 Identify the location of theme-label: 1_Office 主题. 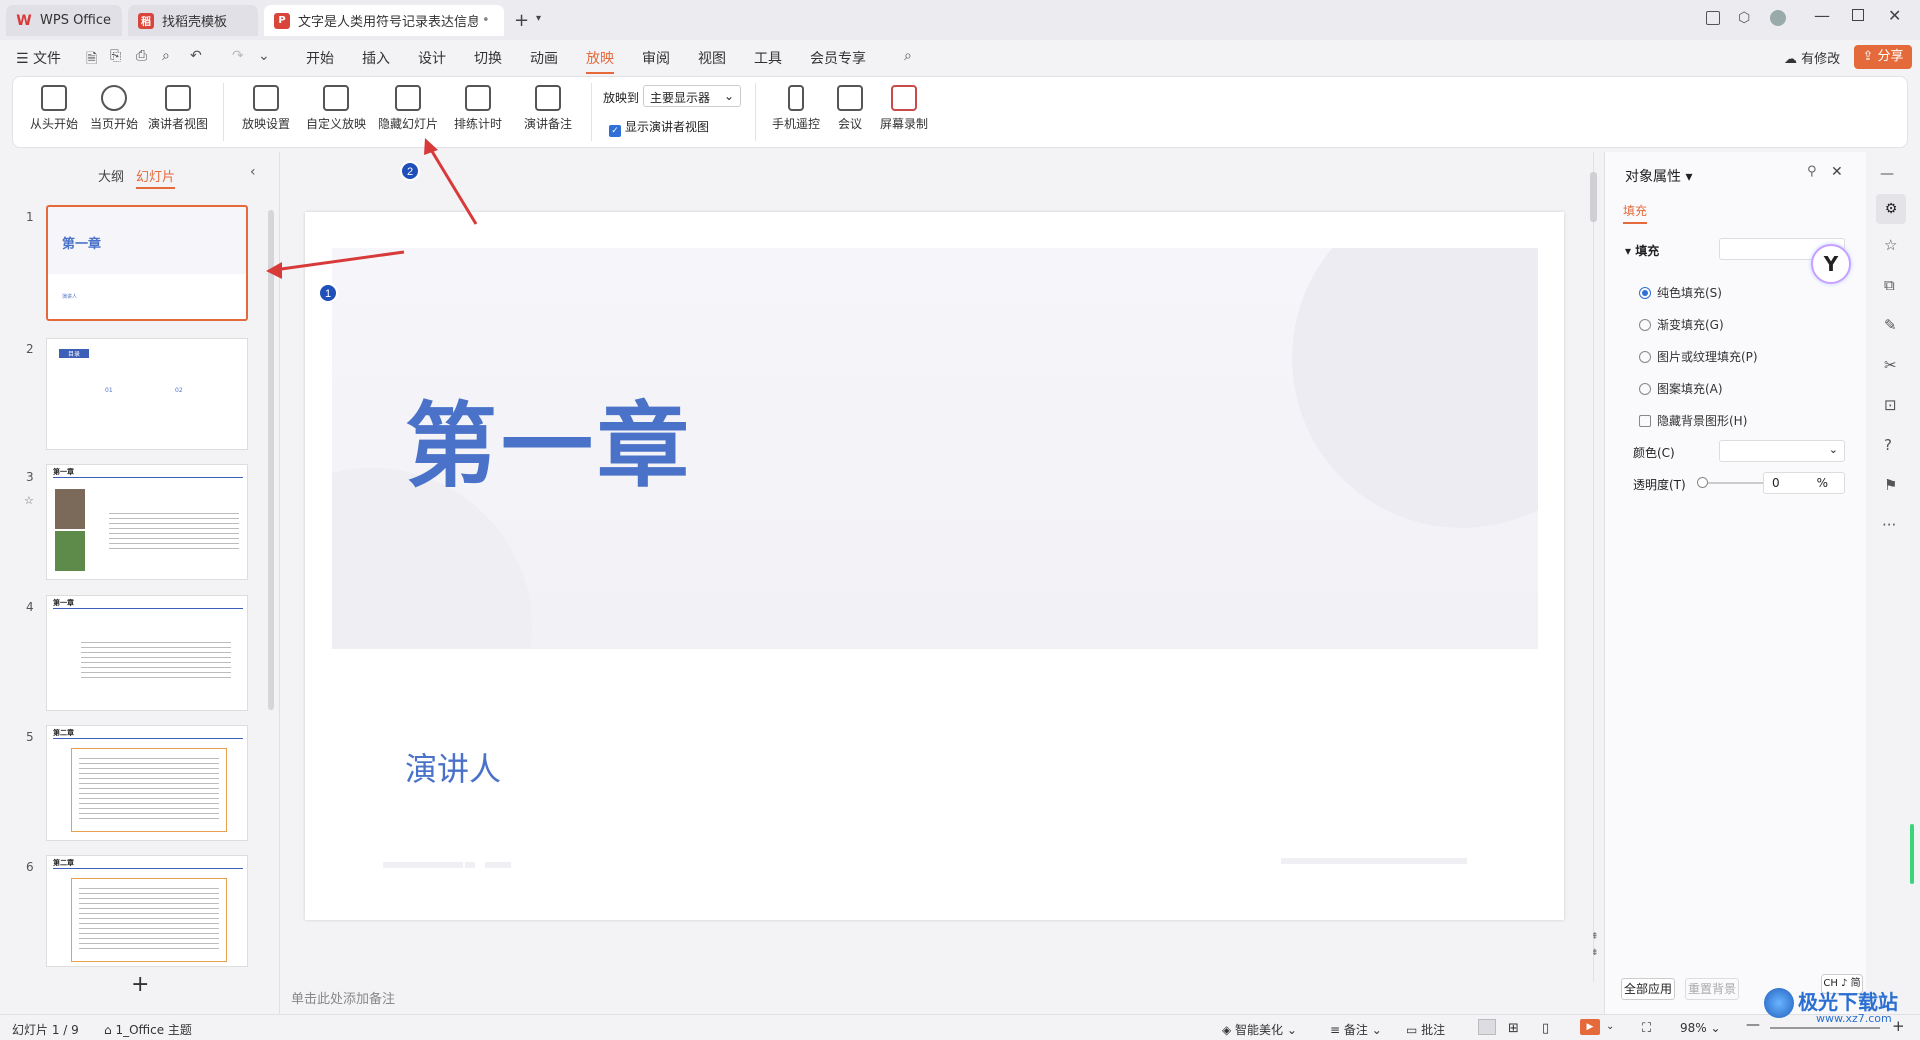
(153, 1030).